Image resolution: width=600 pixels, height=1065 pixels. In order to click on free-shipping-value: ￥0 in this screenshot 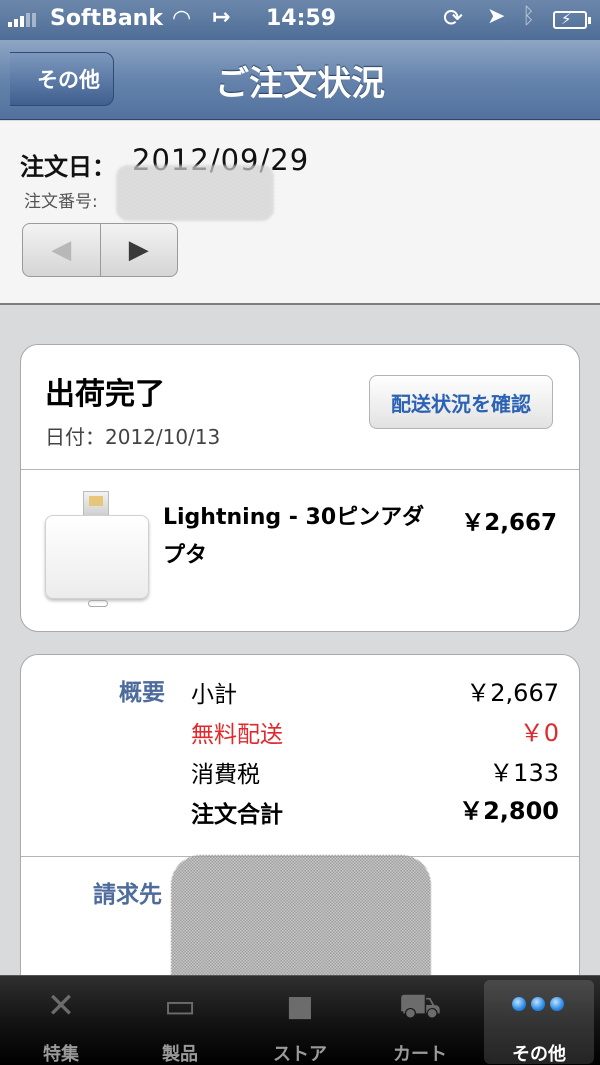, I will do `click(539, 733)`.